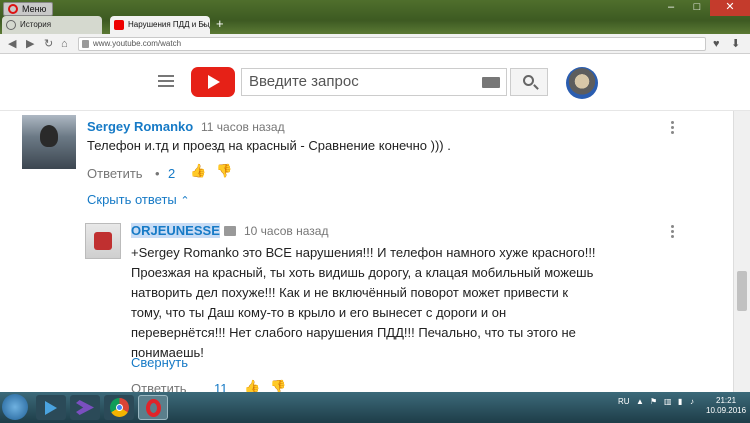 The height and width of the screenshot is (423, 750). Describe the element at coordinates (673, 232) in the screenshot. I see `reply-menu-icon` at that location.